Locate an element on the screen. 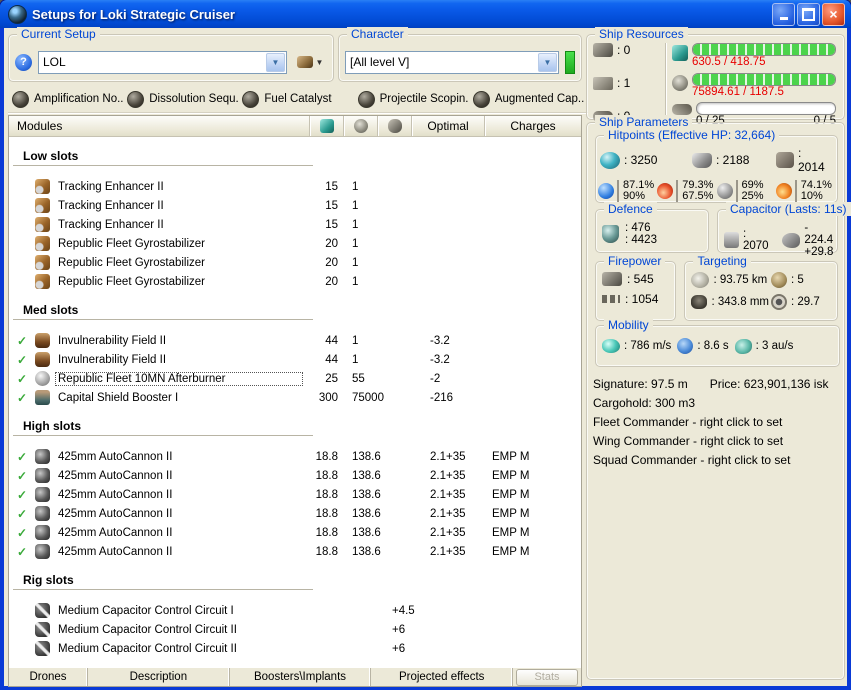 This screenshot has width=851, height=690. resist-values: 79.3% 67.5% is located at coordinates (694, 191).